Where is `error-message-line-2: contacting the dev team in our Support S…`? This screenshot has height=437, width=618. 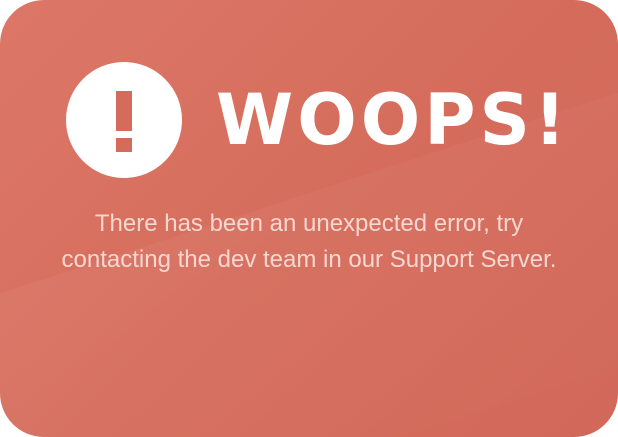 error-message-line-2: contacting the dev team in our Support S… is located at coordinates (309, 259).